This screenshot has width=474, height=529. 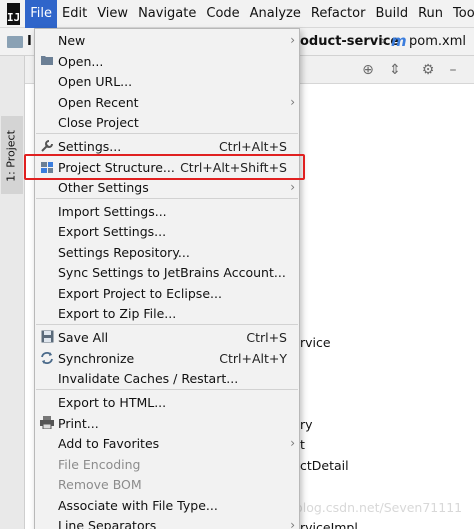 What do you see at coordinates (167, 187) in the screenshot?
I see `menu-item-other-settings: Other Settings ›` at bounding box center [167, 187].